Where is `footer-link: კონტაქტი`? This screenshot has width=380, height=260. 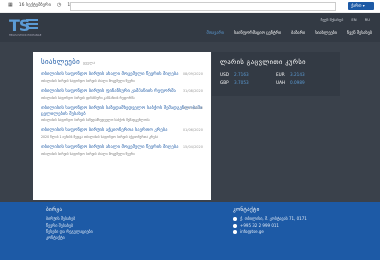
footer-link: კონტაქტი is located at coordinates (69, 238).